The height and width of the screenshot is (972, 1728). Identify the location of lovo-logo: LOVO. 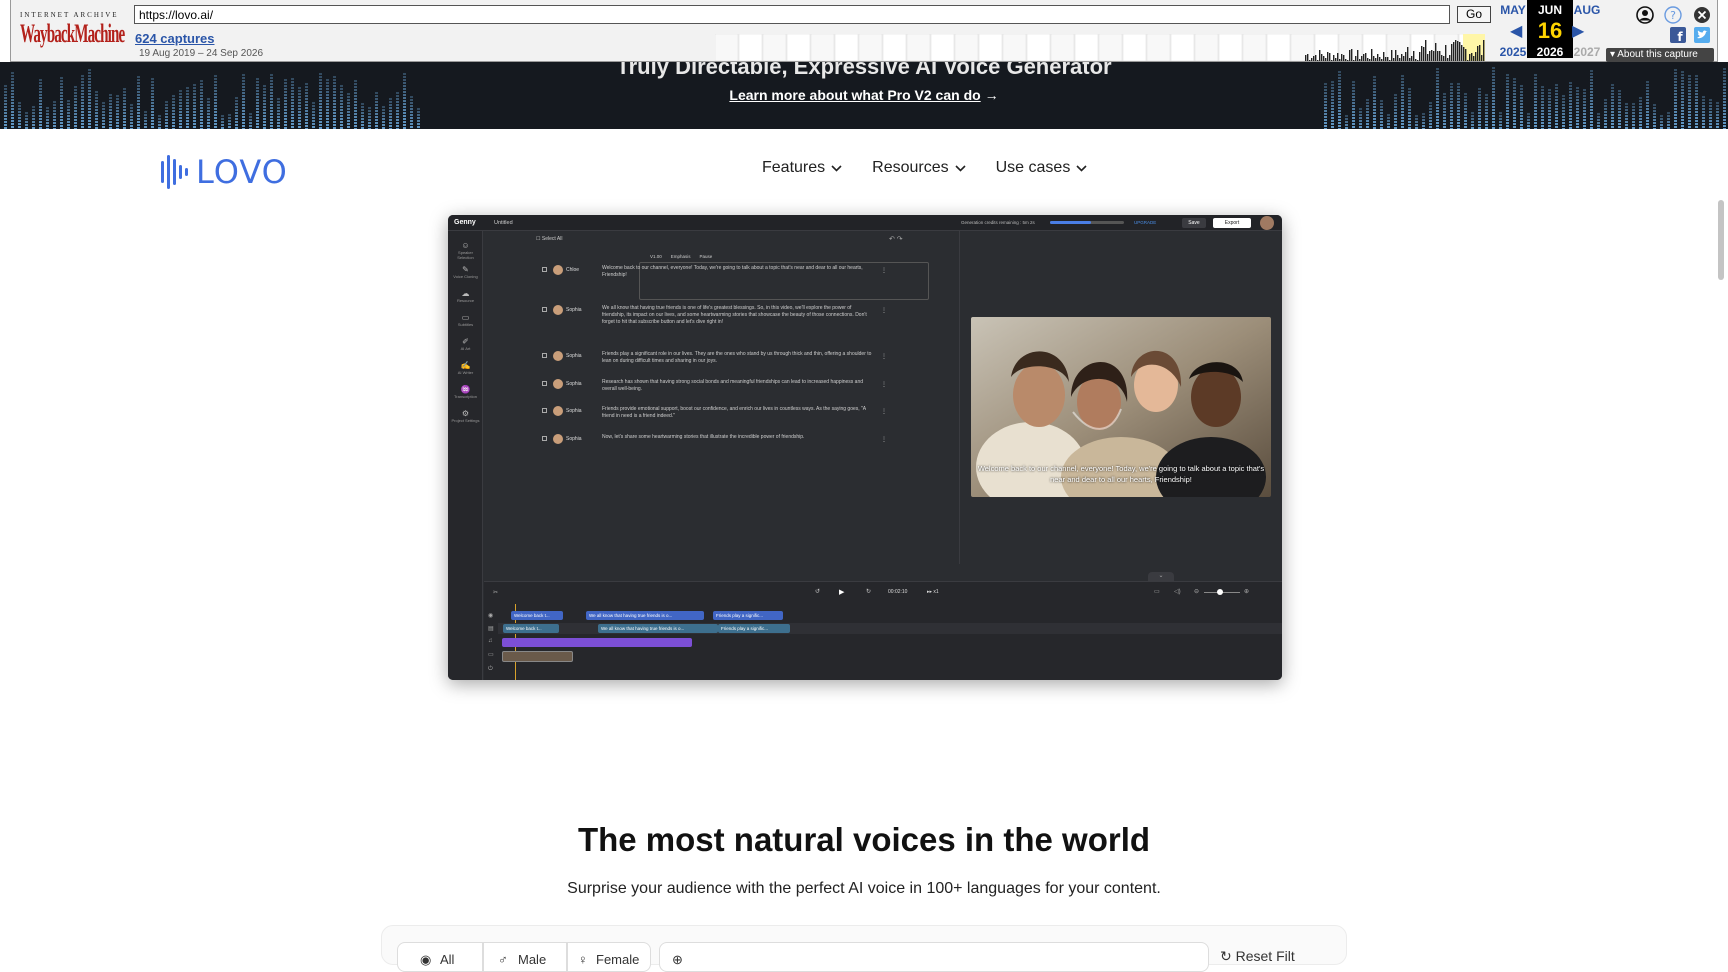
(224, 172).